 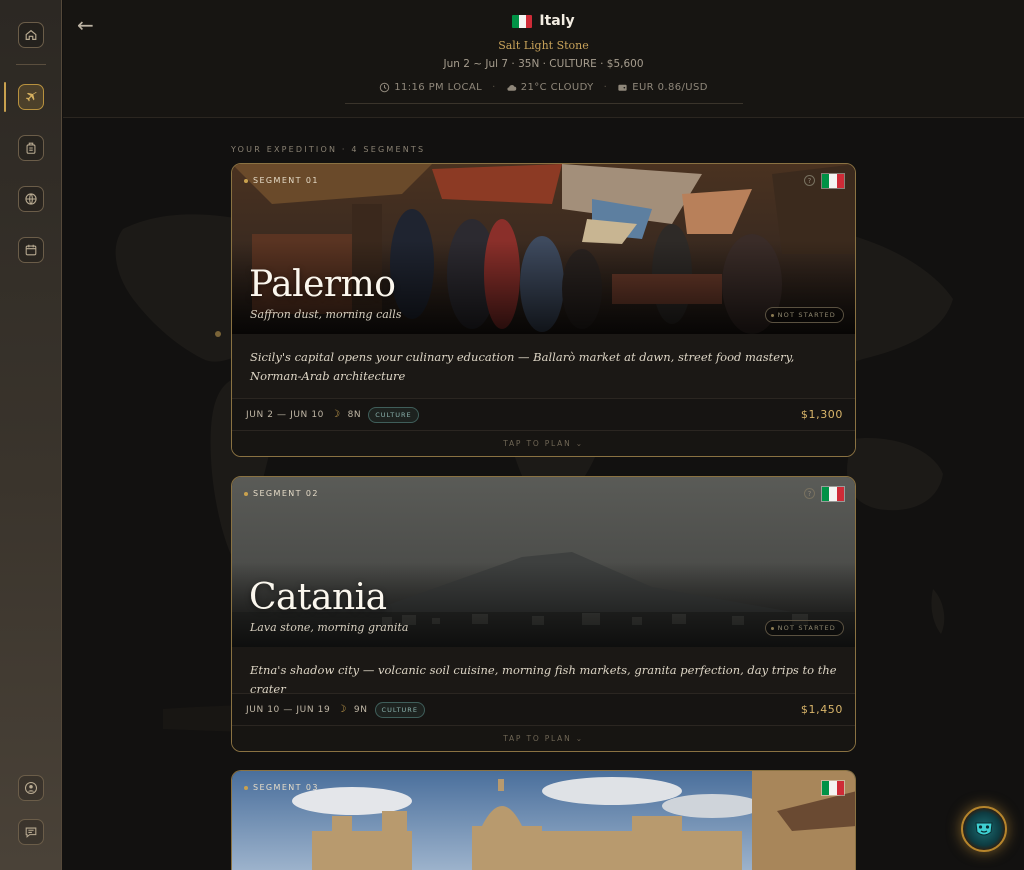 I want to click on page-title: Italy, so click(x=557, y=21).